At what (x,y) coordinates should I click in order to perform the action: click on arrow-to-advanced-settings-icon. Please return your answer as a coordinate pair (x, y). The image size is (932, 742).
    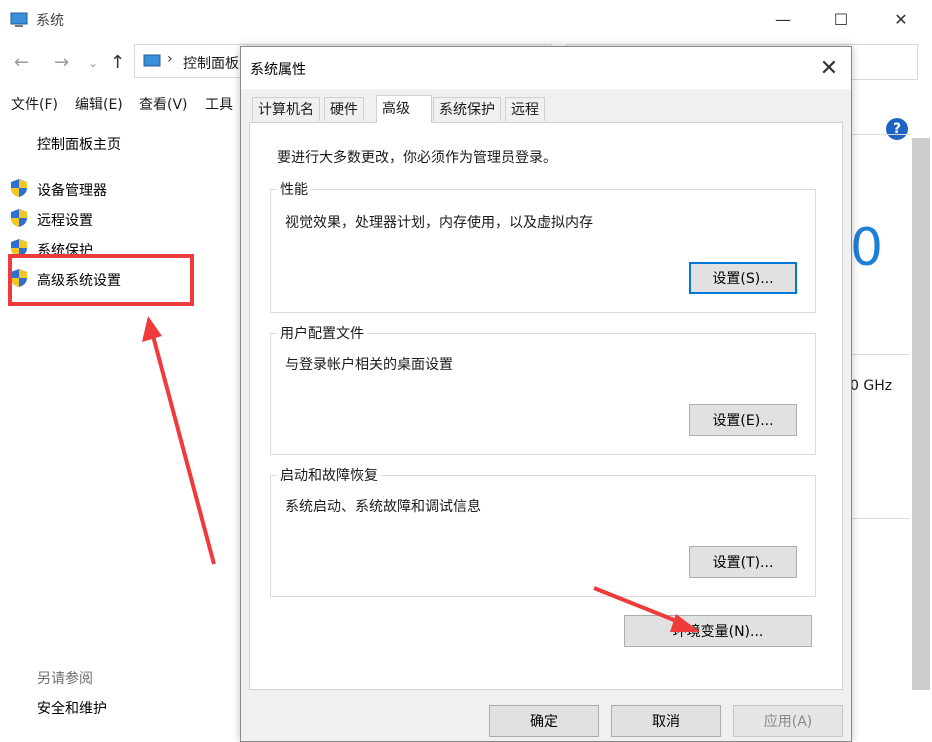
    Looking at the image, I should click on (179, 440).